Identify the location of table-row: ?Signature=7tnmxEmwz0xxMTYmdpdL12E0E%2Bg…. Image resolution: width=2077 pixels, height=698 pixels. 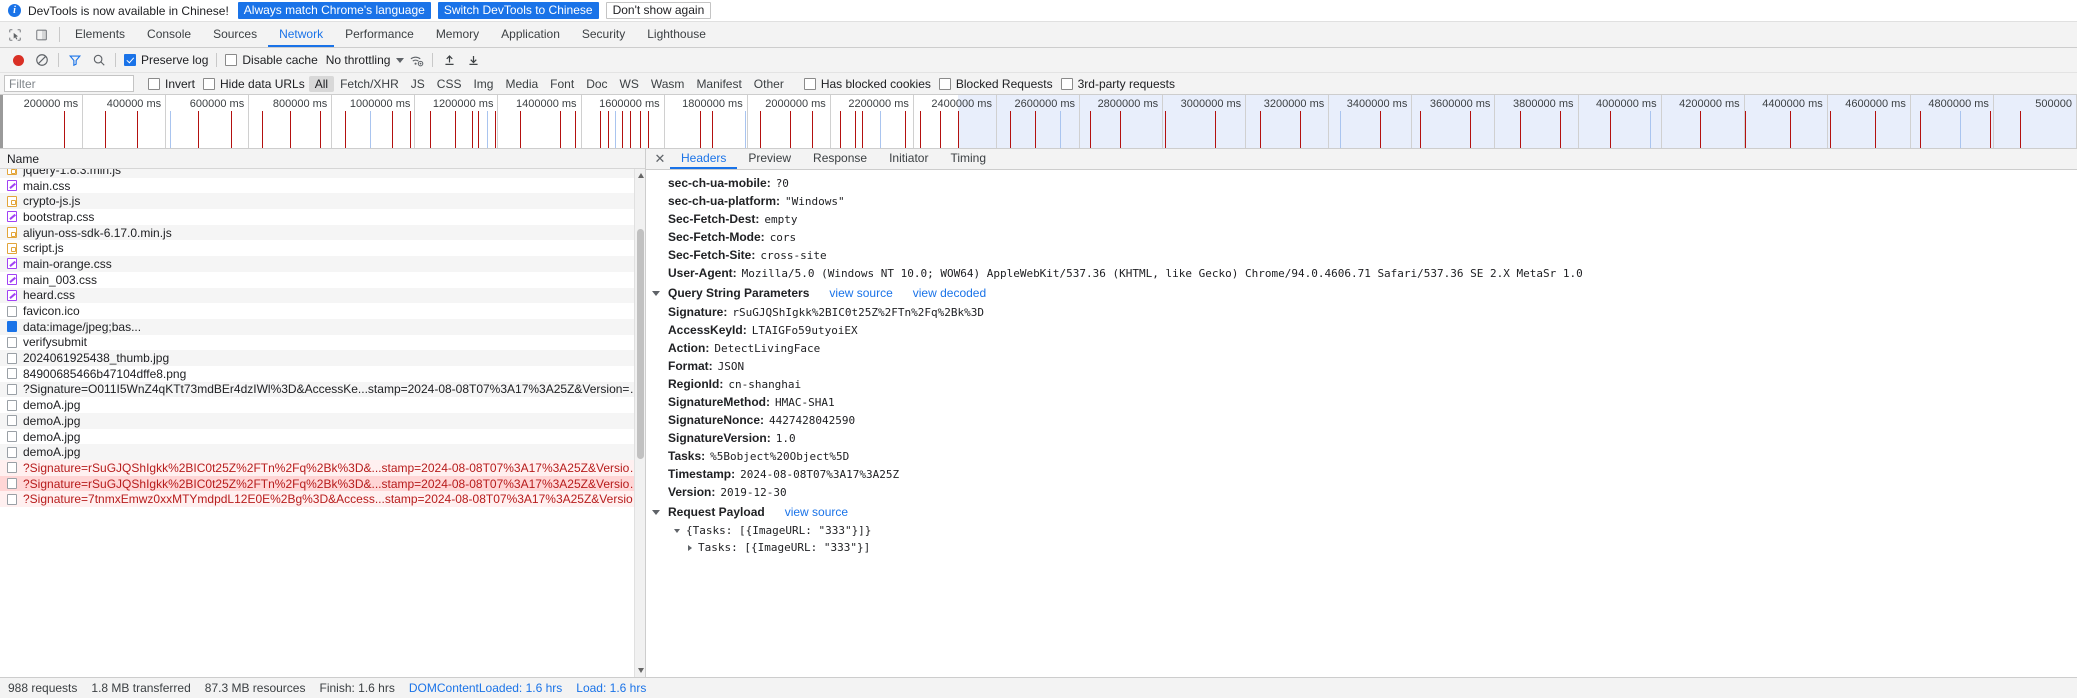
(322, 499).